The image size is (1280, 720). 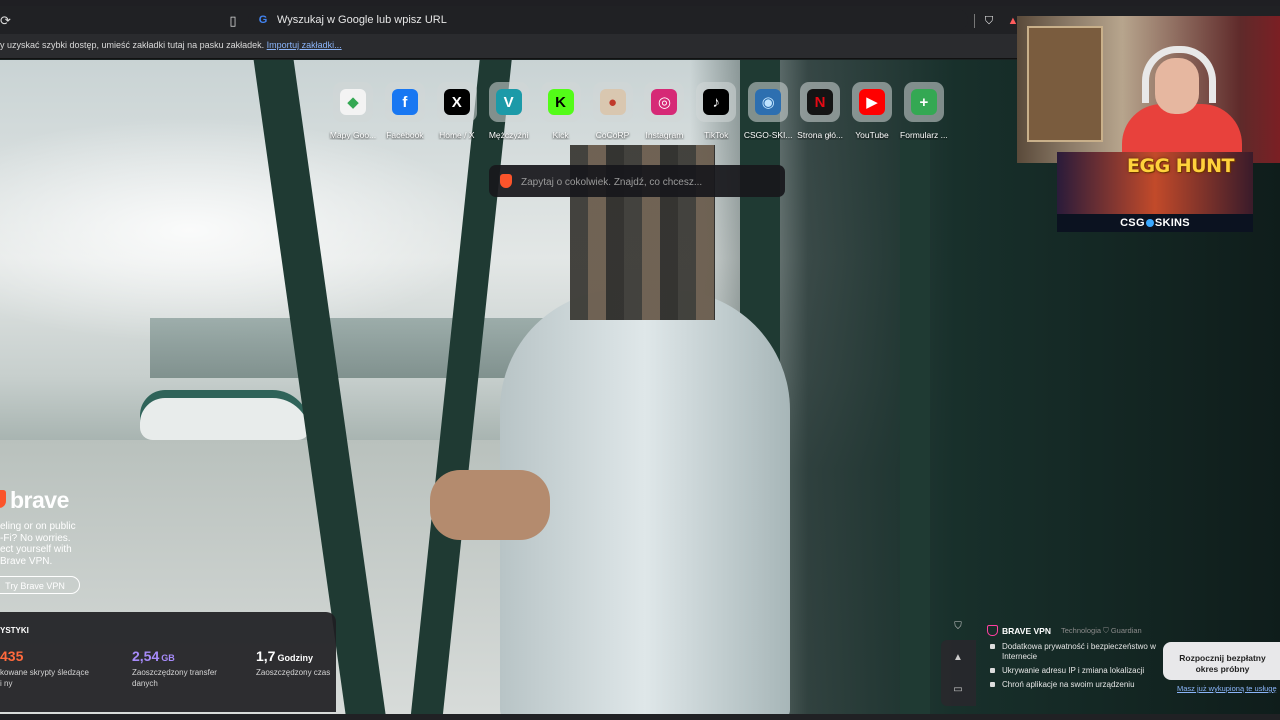 I want to click on wallpaper-hand-phone, so click(x=490, y=505).